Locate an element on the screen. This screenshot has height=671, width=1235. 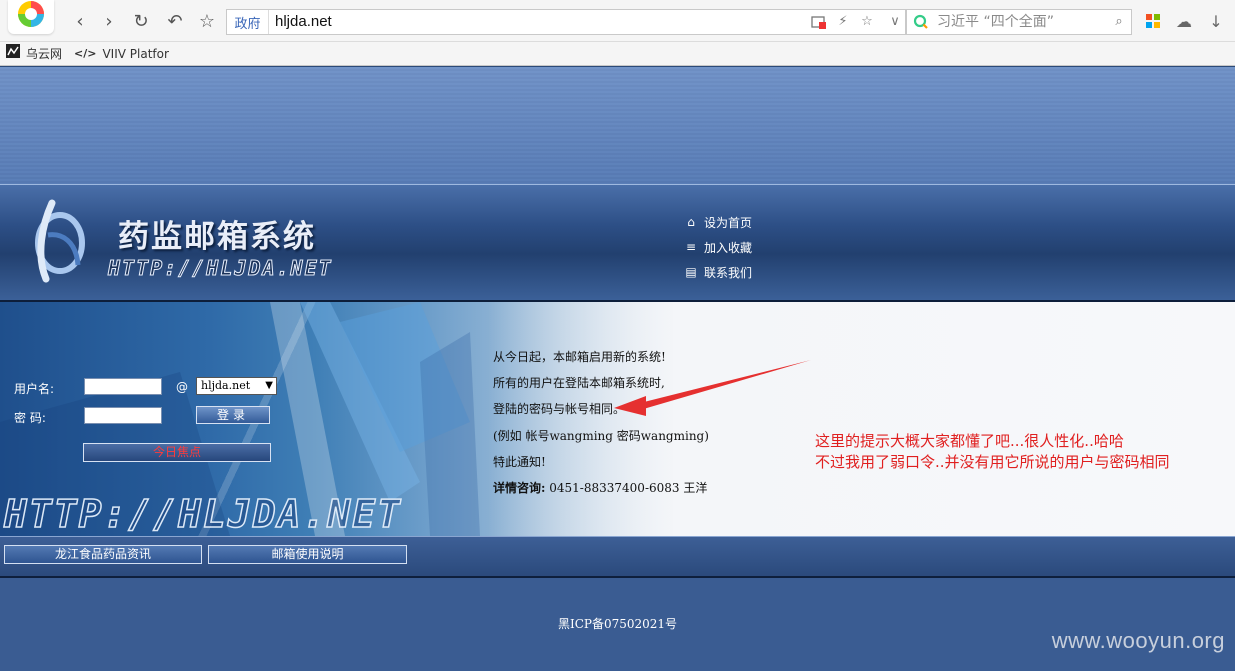
search-engine-icon is located at coordinates (921, 22).